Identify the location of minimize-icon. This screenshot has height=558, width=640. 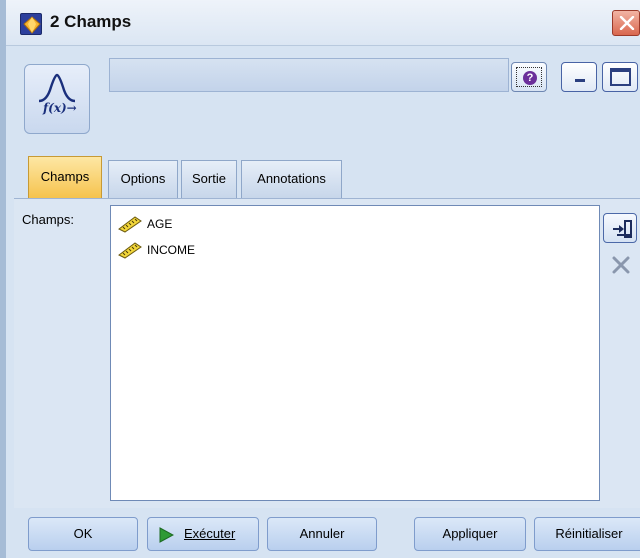
(580, 80).